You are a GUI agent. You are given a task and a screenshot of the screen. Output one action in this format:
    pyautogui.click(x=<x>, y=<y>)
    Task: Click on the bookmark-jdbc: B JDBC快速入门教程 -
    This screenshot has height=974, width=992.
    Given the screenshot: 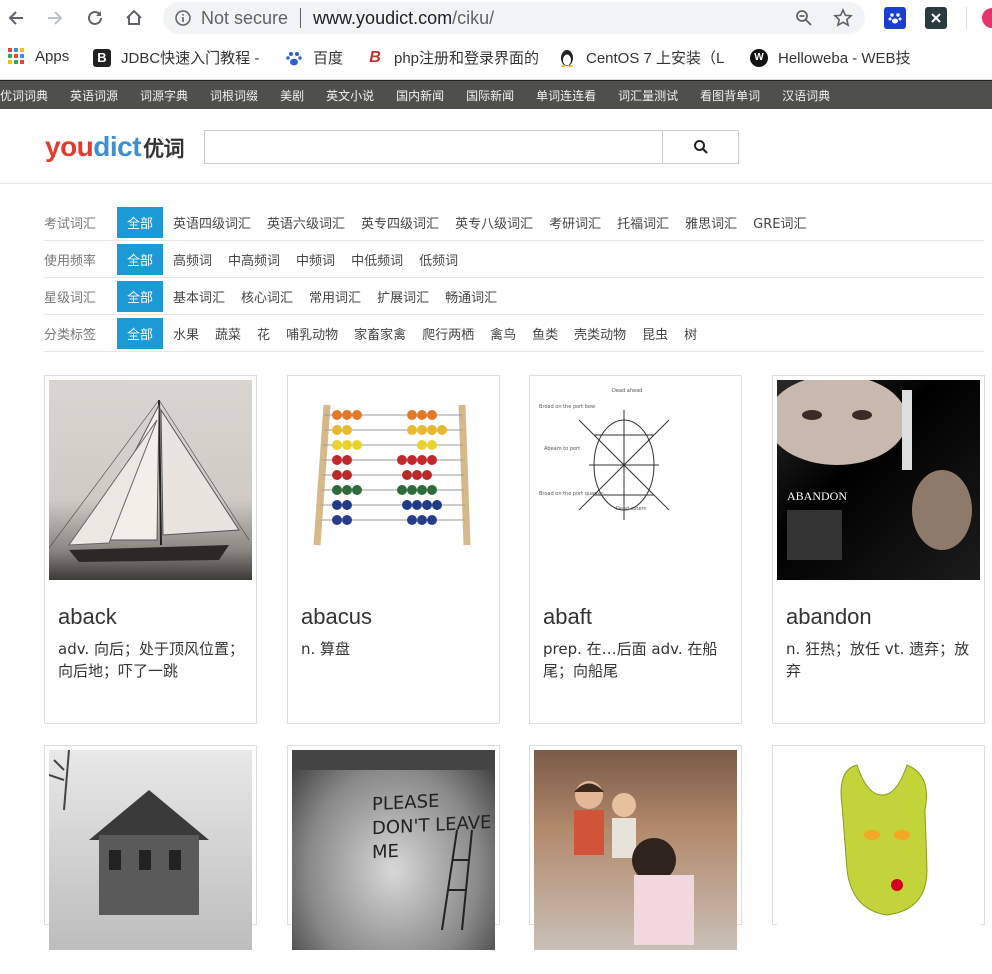 What is the action you would take?
    pyautogui.click(x=176, y=57)
    